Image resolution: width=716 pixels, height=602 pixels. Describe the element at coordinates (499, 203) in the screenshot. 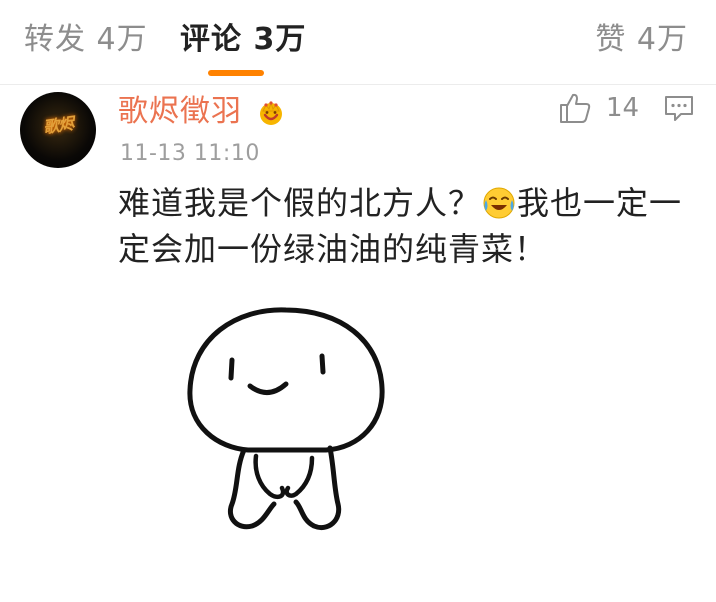

I see `laugh-cry-emoji-icon` at that location.